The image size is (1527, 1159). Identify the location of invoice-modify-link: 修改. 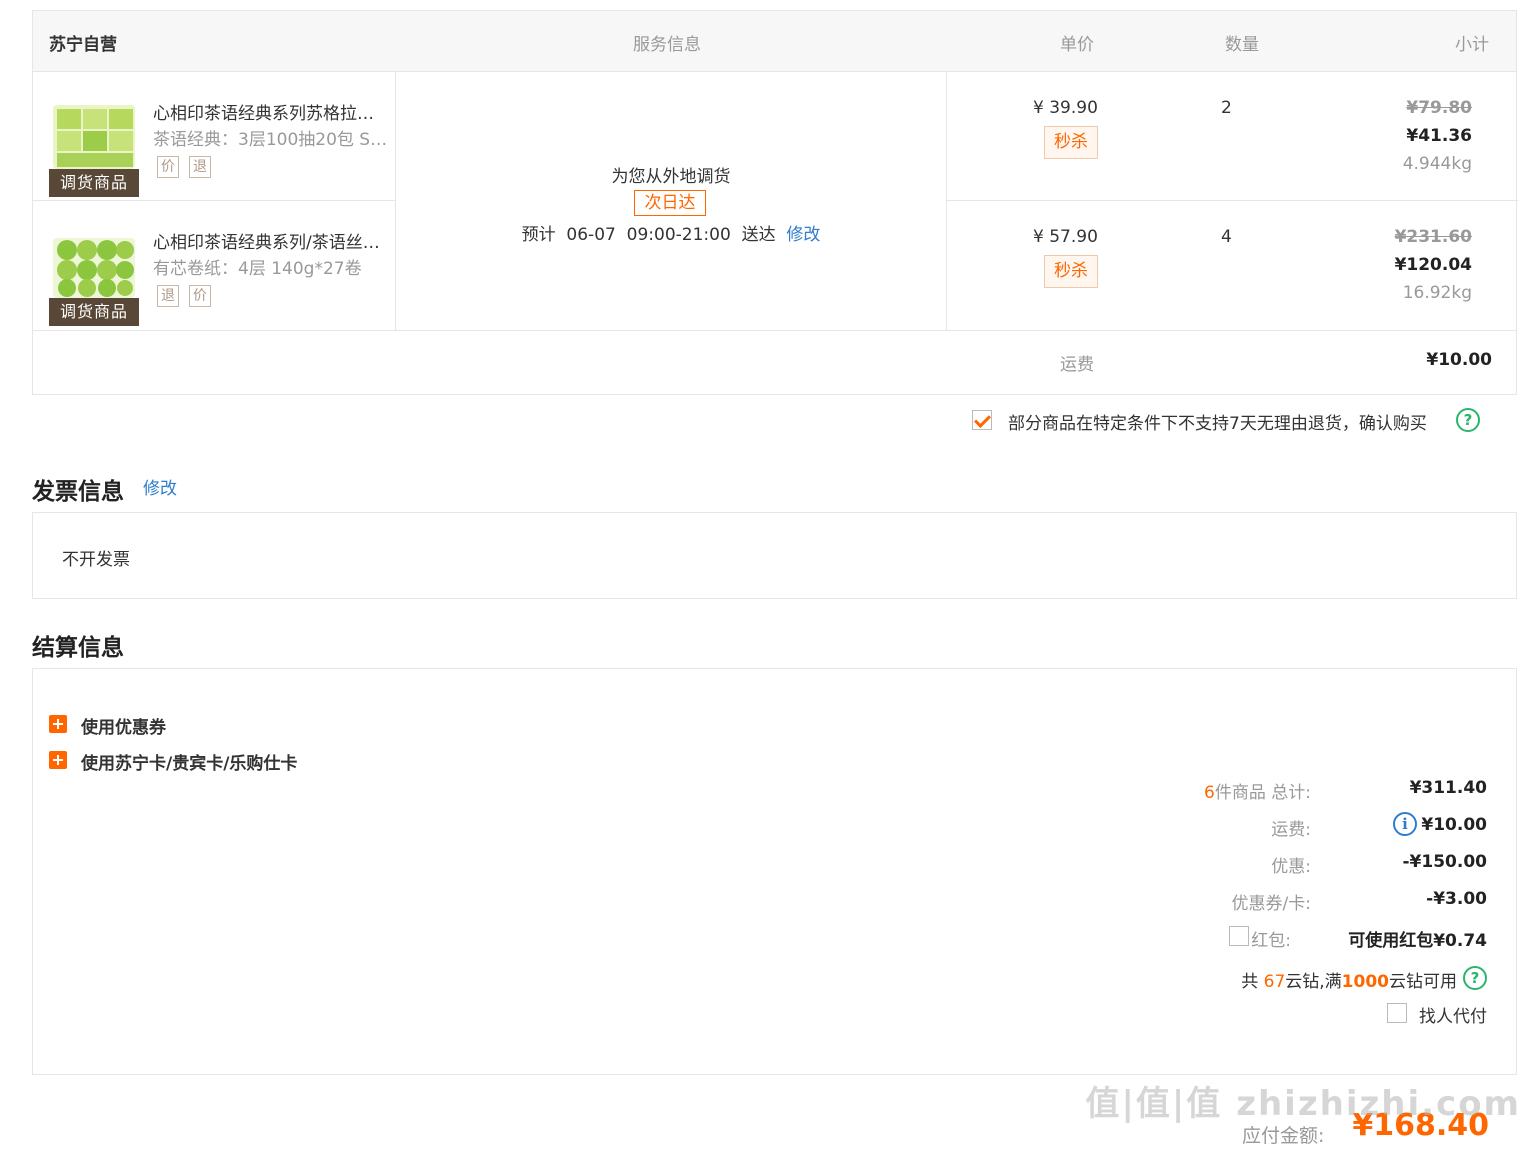
(160, 486).